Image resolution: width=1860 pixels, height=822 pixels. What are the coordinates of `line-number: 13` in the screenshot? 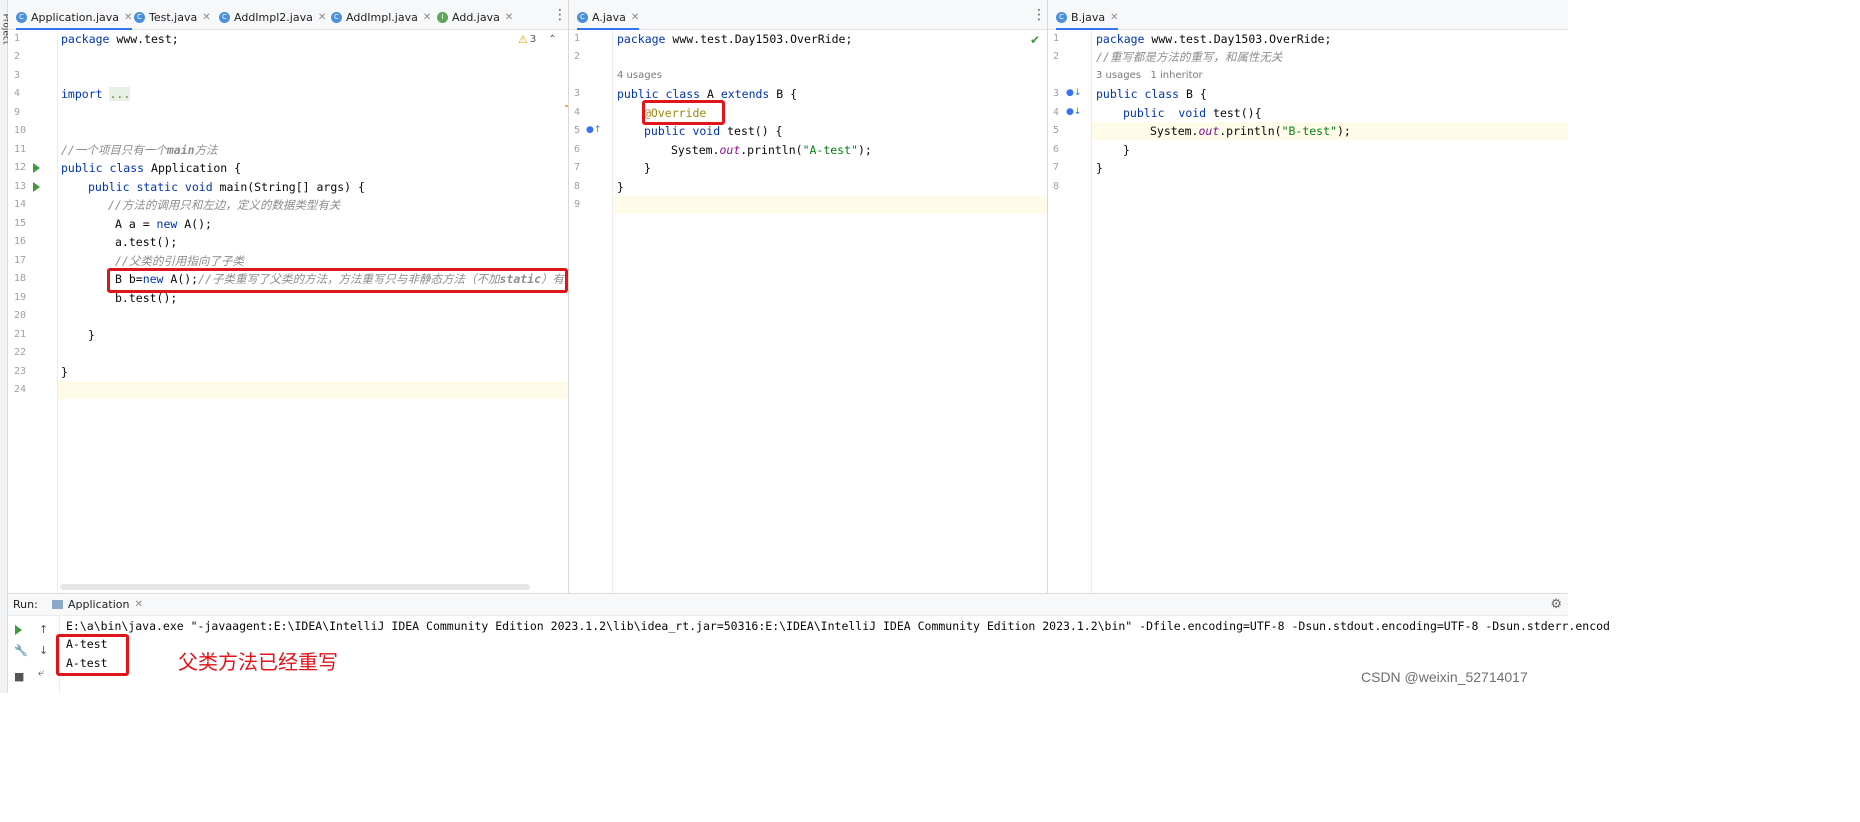 It's located at (20, 186).